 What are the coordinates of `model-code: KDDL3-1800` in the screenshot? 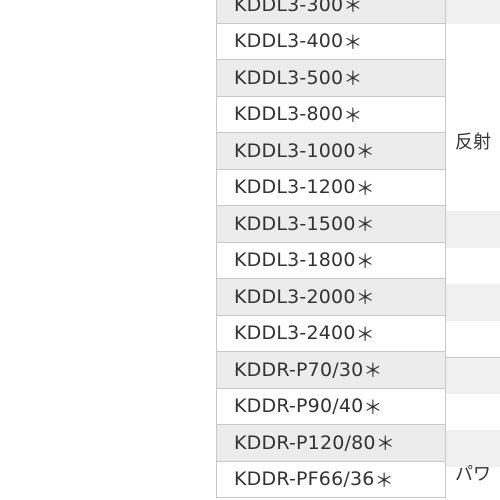 It's located at (295, 260).